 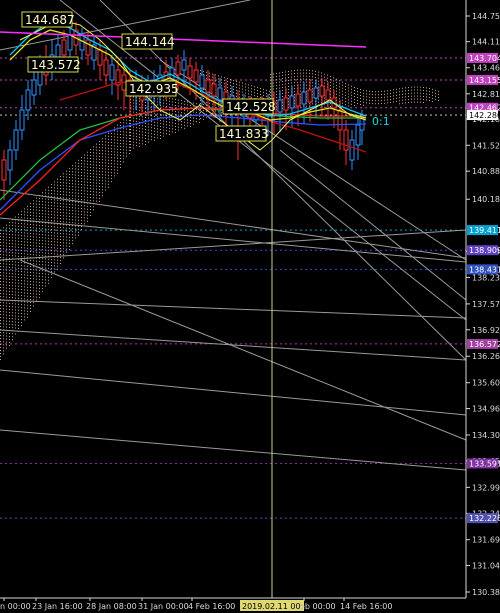 I want to click on price-tick-label: 131.045, so click(x=486, y=566).